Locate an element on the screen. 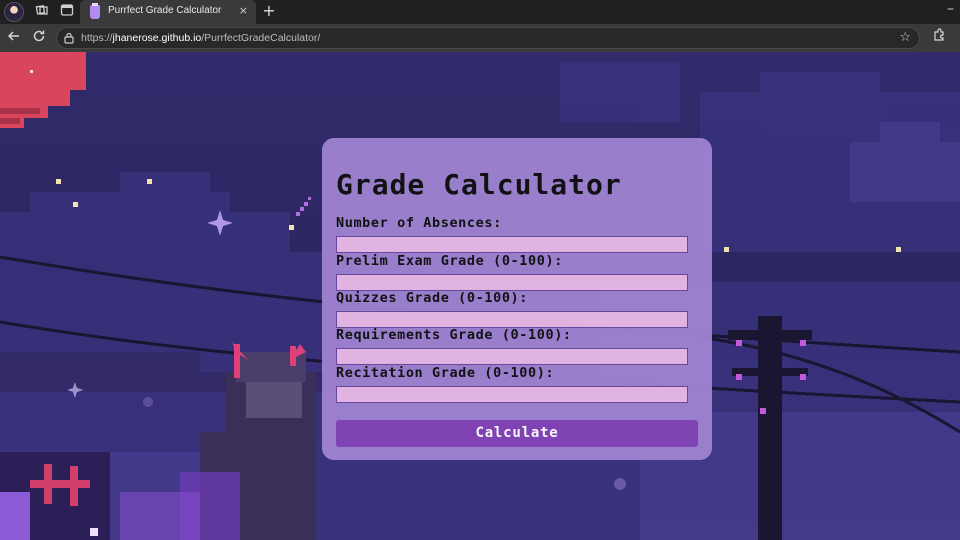 The image size is (960, 540). close-tab-icon: × is located at coordinates (243, 10).